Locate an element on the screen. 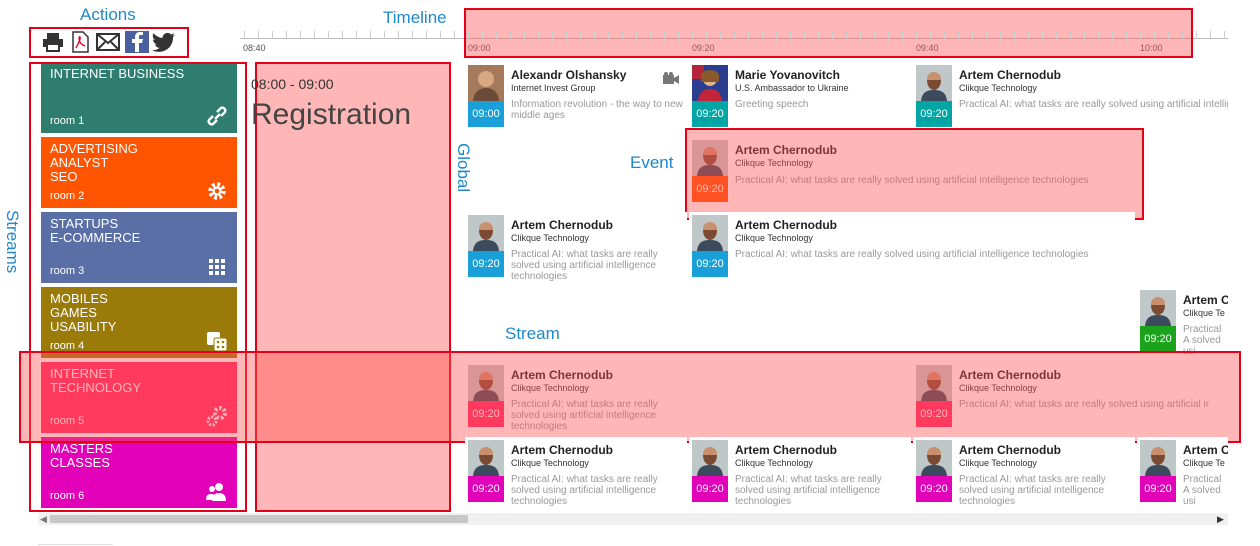 The image size is (1260, 546). pdf-icon is located at coordinates (80, 42).